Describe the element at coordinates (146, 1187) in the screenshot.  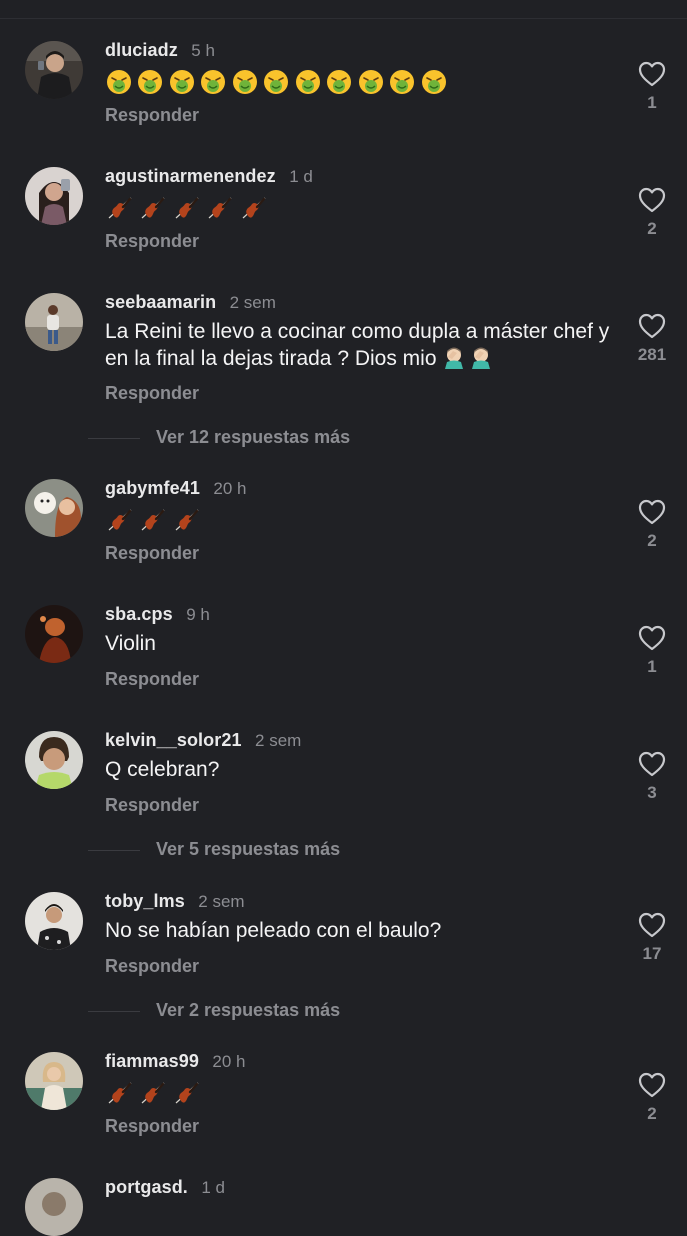
I see `username: portgasd.` at that location.